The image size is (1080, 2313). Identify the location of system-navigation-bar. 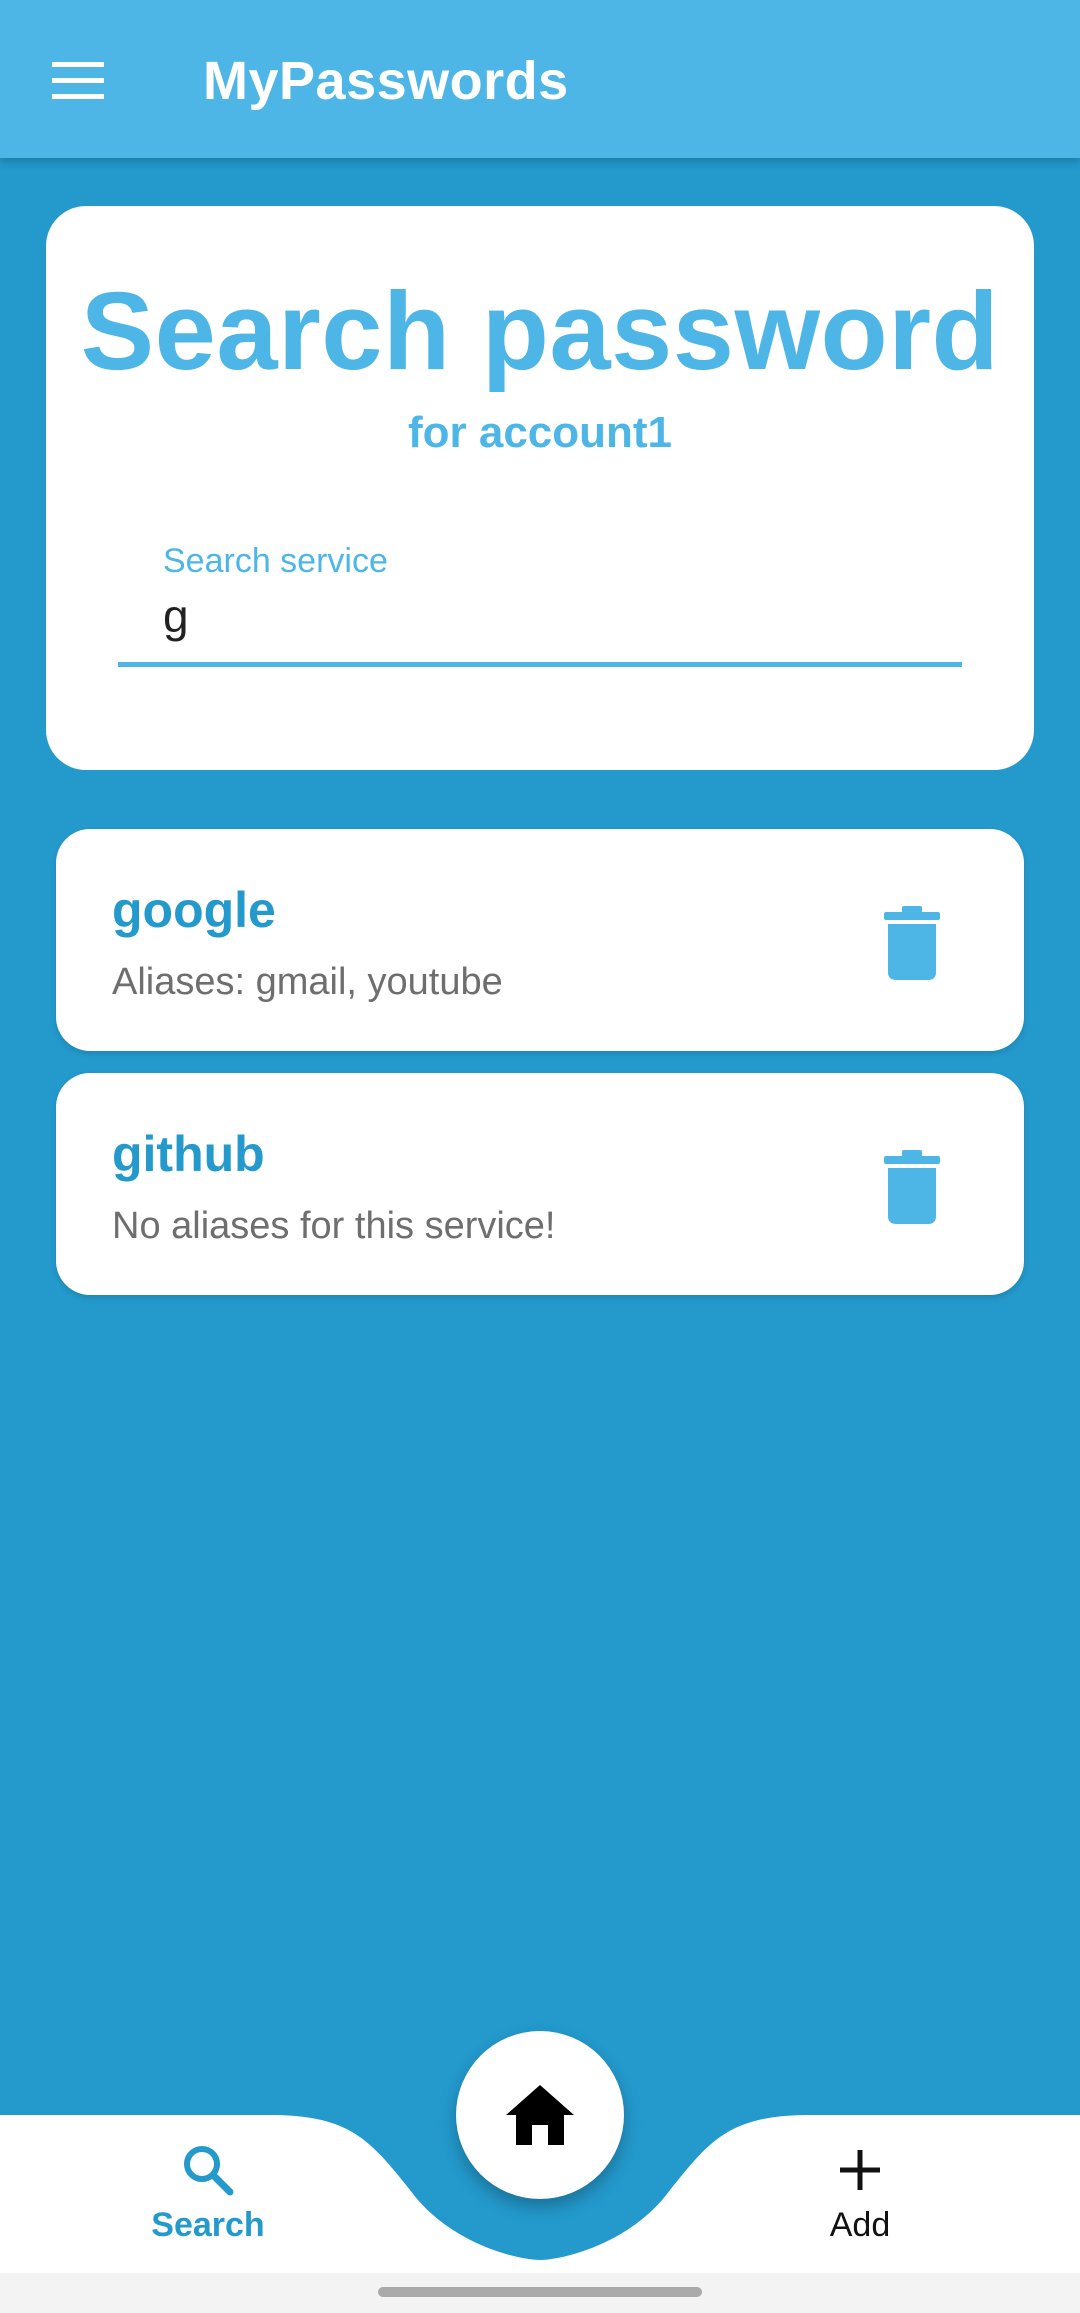
(540, 2293).